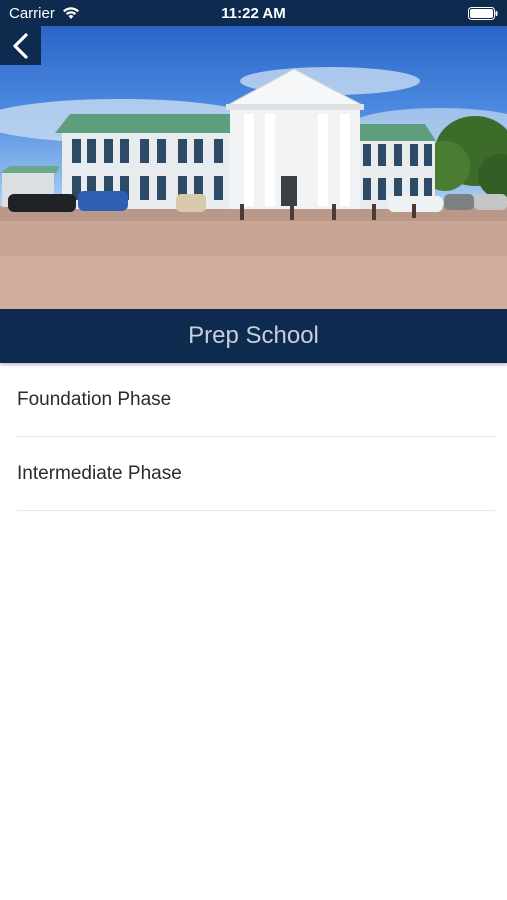 This screenshot has height=900, width=507. Describe the element at coordinates (94, 399) in the screenshot. I see `list-item-label: Foundation Phase` at that location.